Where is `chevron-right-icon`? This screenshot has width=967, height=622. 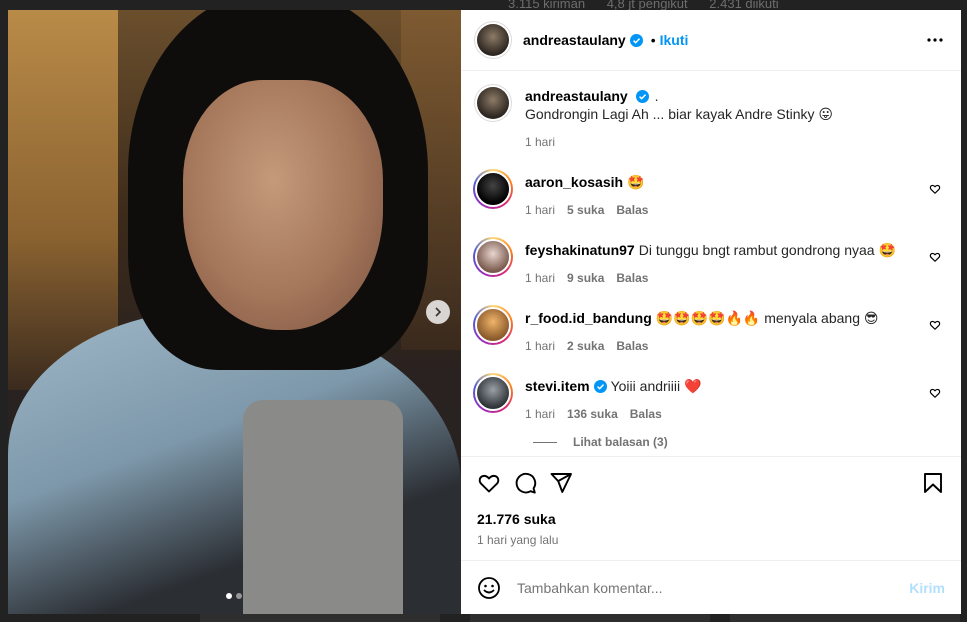 chevron-right-icon is located at coordinates (438, 312).